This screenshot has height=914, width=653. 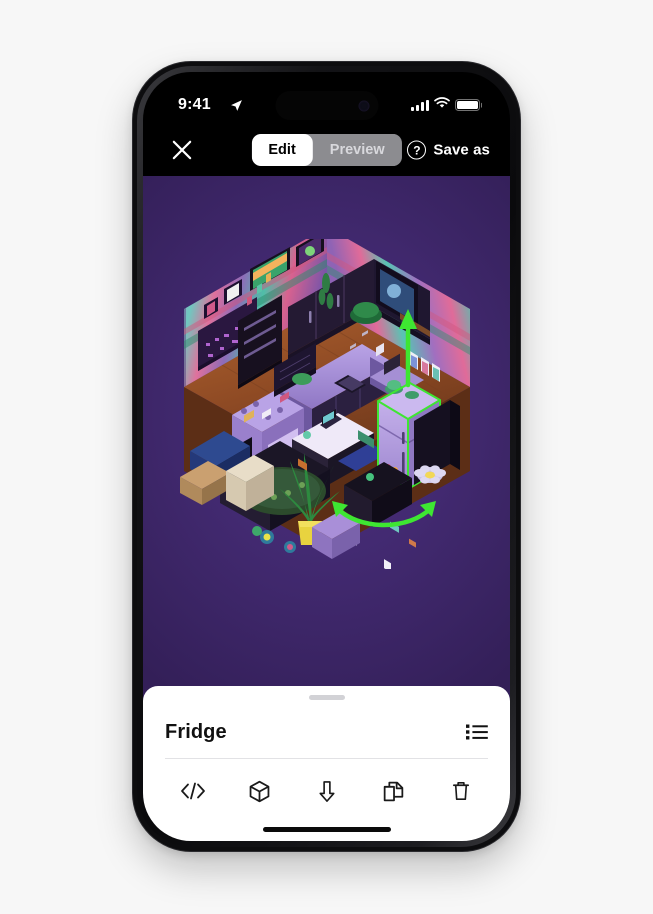 I want to click on edit-preview-segmented-control: Edit Preview, so click(x=326, y=150).